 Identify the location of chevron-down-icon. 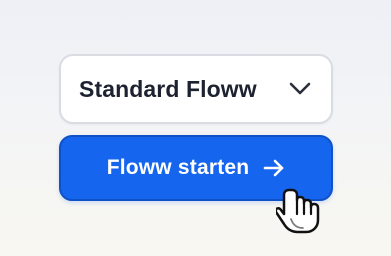
(300, 88).